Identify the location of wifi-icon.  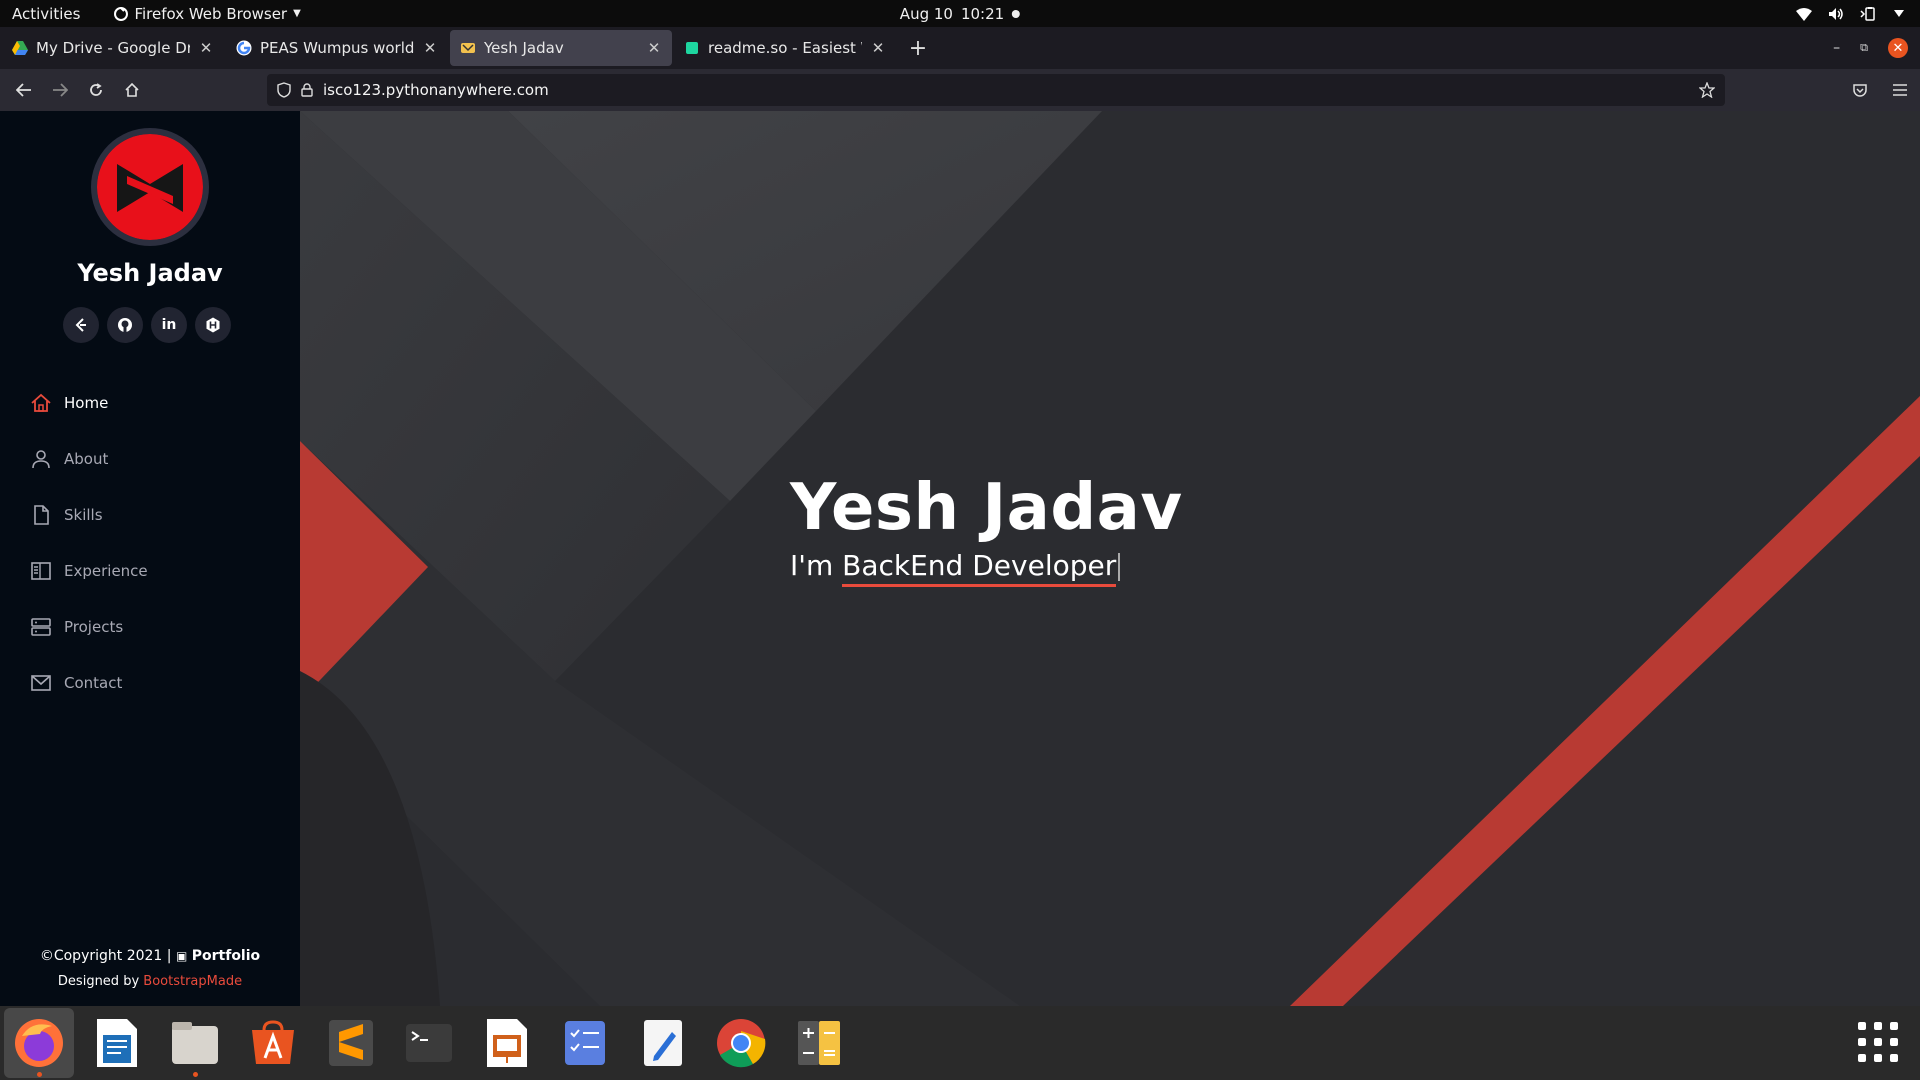
(1804, 14).